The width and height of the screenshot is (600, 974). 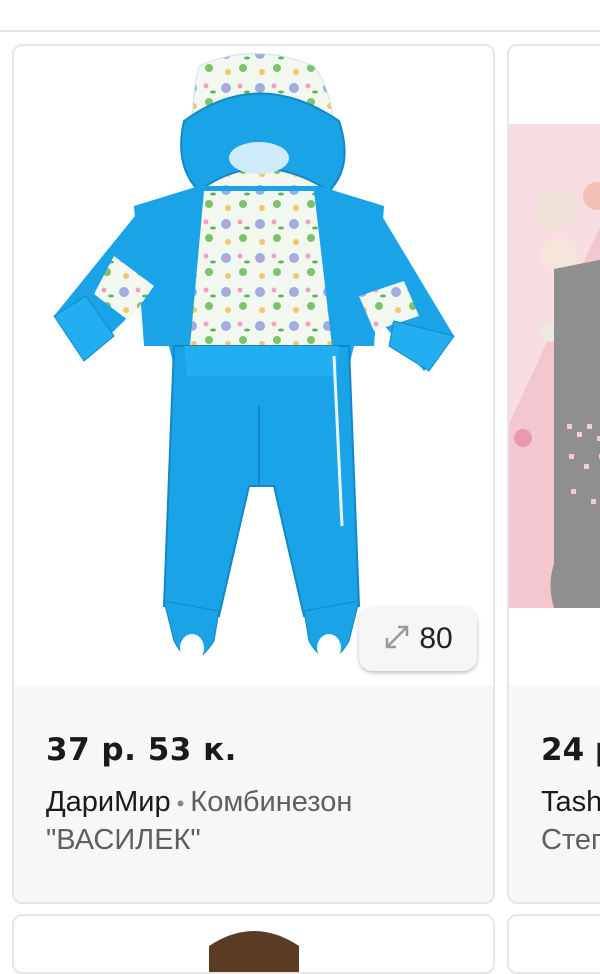 I want to click on product-price: 24 р, so click(x=570, y=750).